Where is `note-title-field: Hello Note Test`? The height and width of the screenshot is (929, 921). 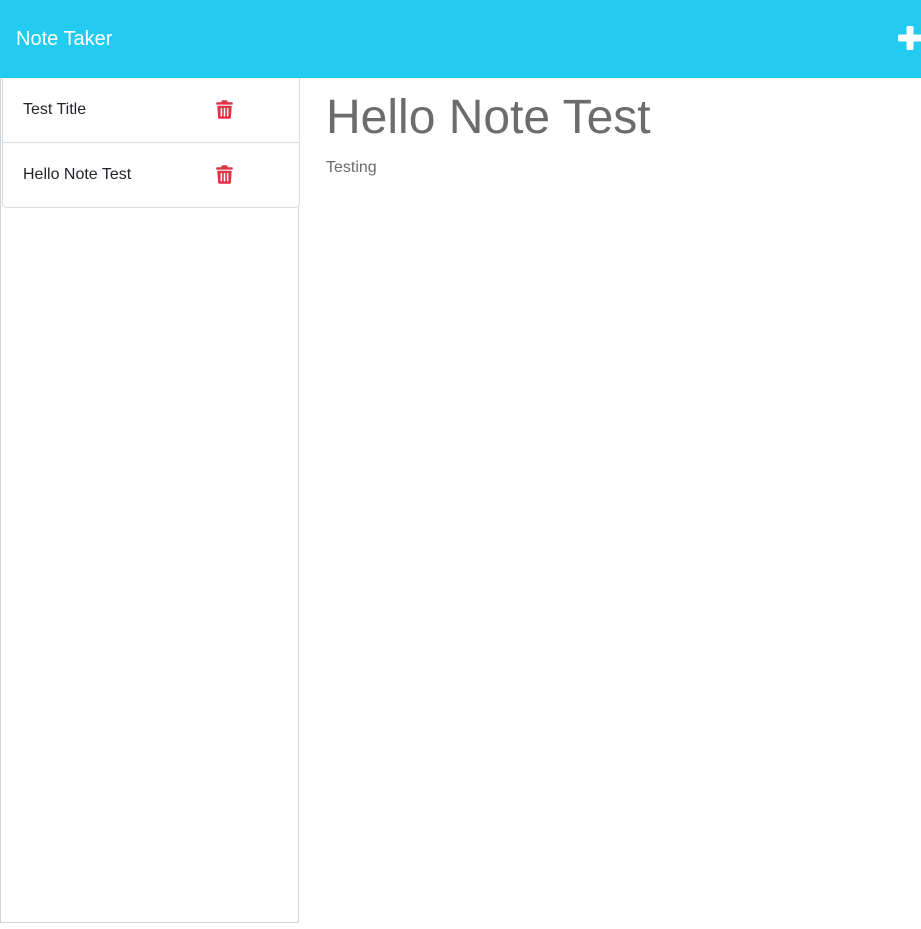 note-title-field: Hello Note Test is located at coordinates (488, 118).